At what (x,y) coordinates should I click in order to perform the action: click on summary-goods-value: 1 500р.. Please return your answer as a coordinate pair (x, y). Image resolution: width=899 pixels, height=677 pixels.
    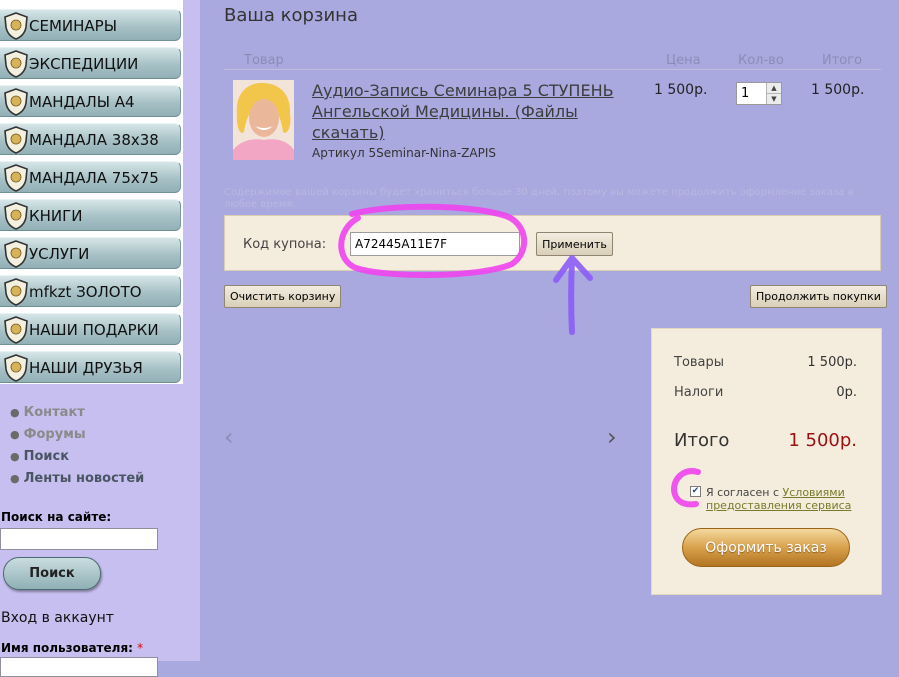
    Looking at the image, I should click on (832, 362).